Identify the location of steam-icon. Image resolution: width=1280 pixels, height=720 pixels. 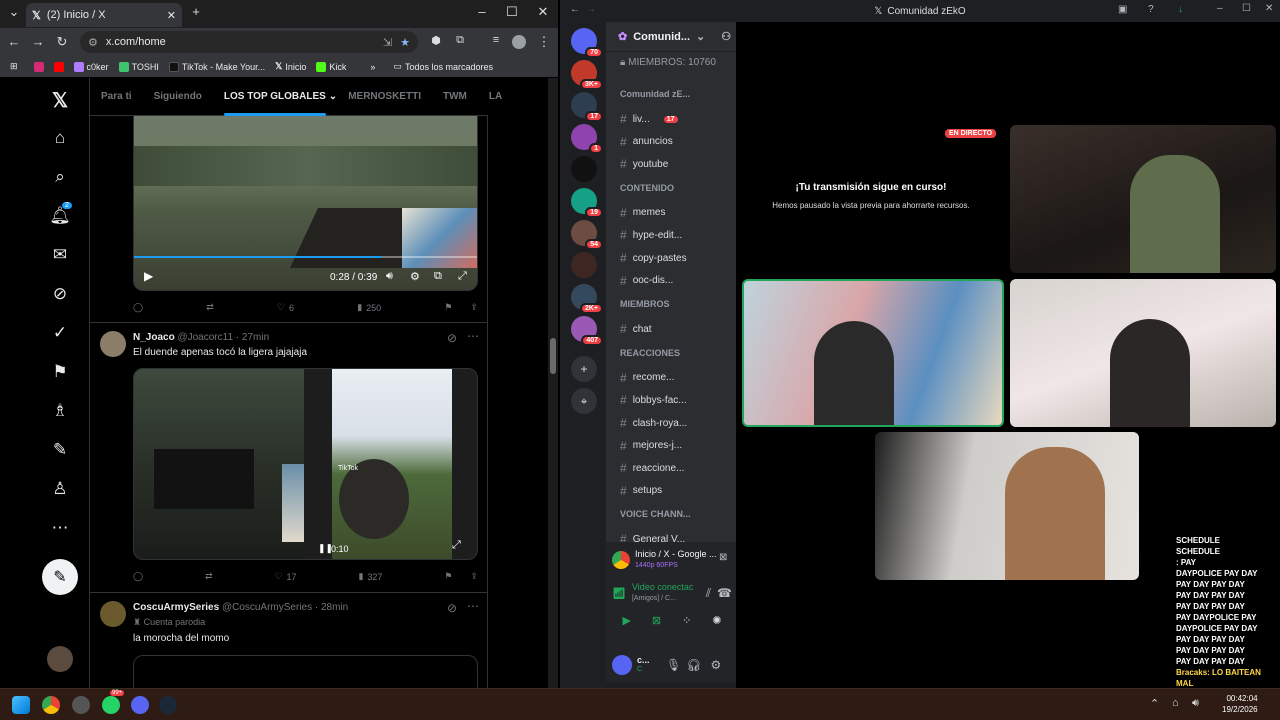
(168, 705).